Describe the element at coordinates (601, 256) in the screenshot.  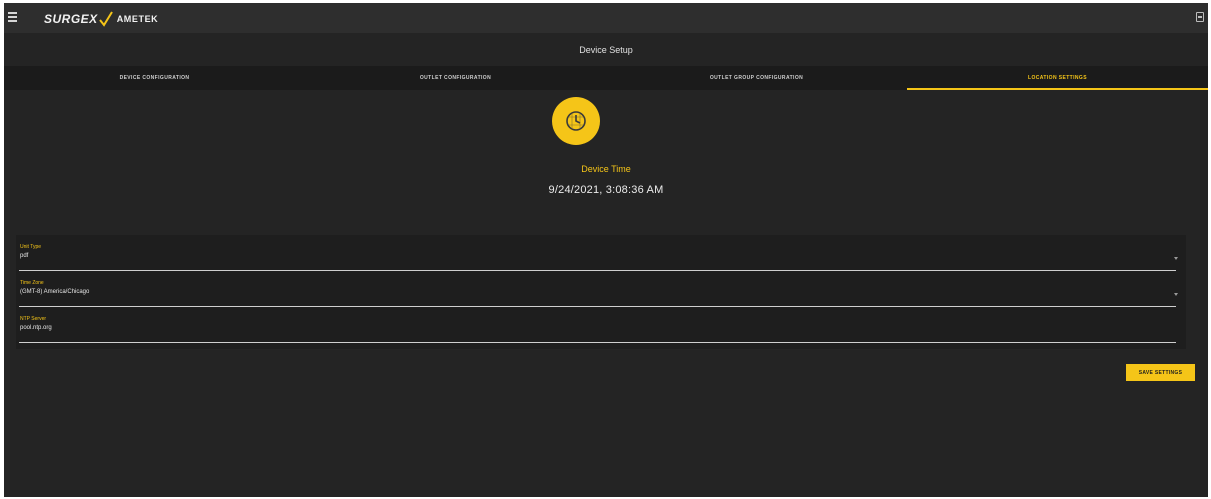
I see `unit-type-select: Unit Type pdf` at that location.